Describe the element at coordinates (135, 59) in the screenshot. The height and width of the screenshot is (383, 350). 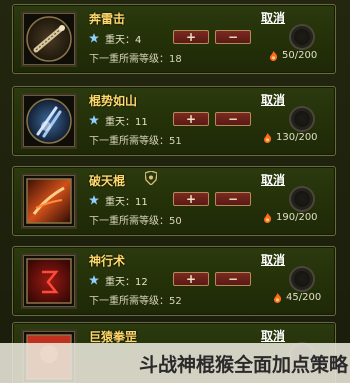
I see `next-level-requirement: 下一重所需等级：18` at that location.